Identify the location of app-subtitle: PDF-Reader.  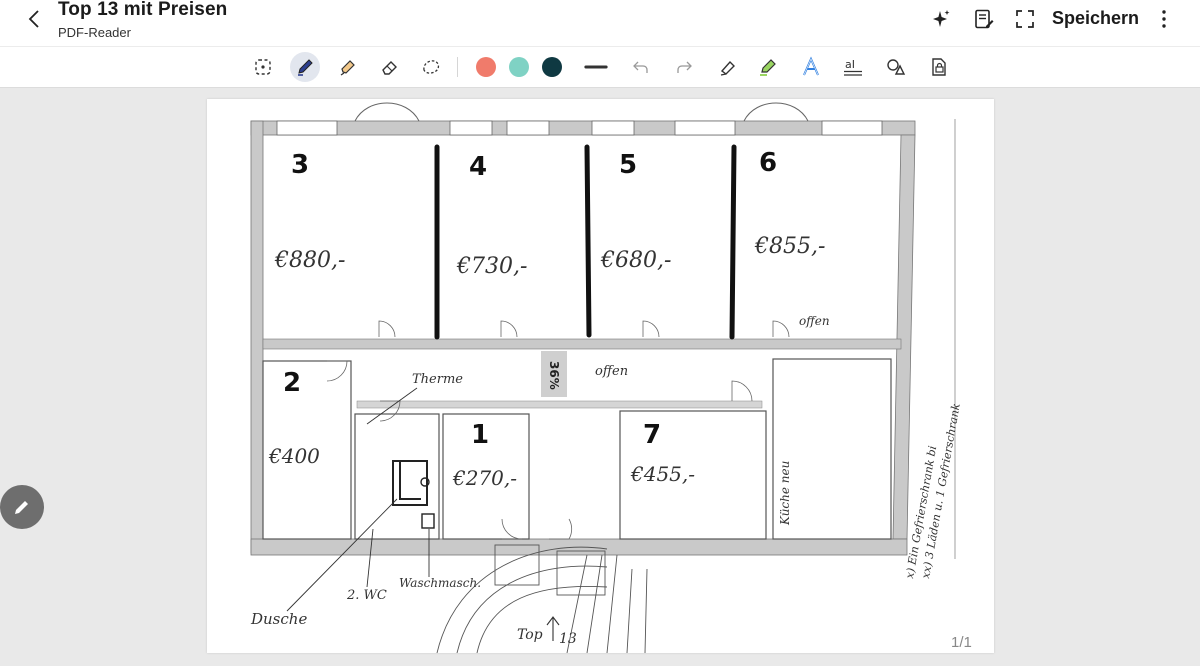
(94, 32).